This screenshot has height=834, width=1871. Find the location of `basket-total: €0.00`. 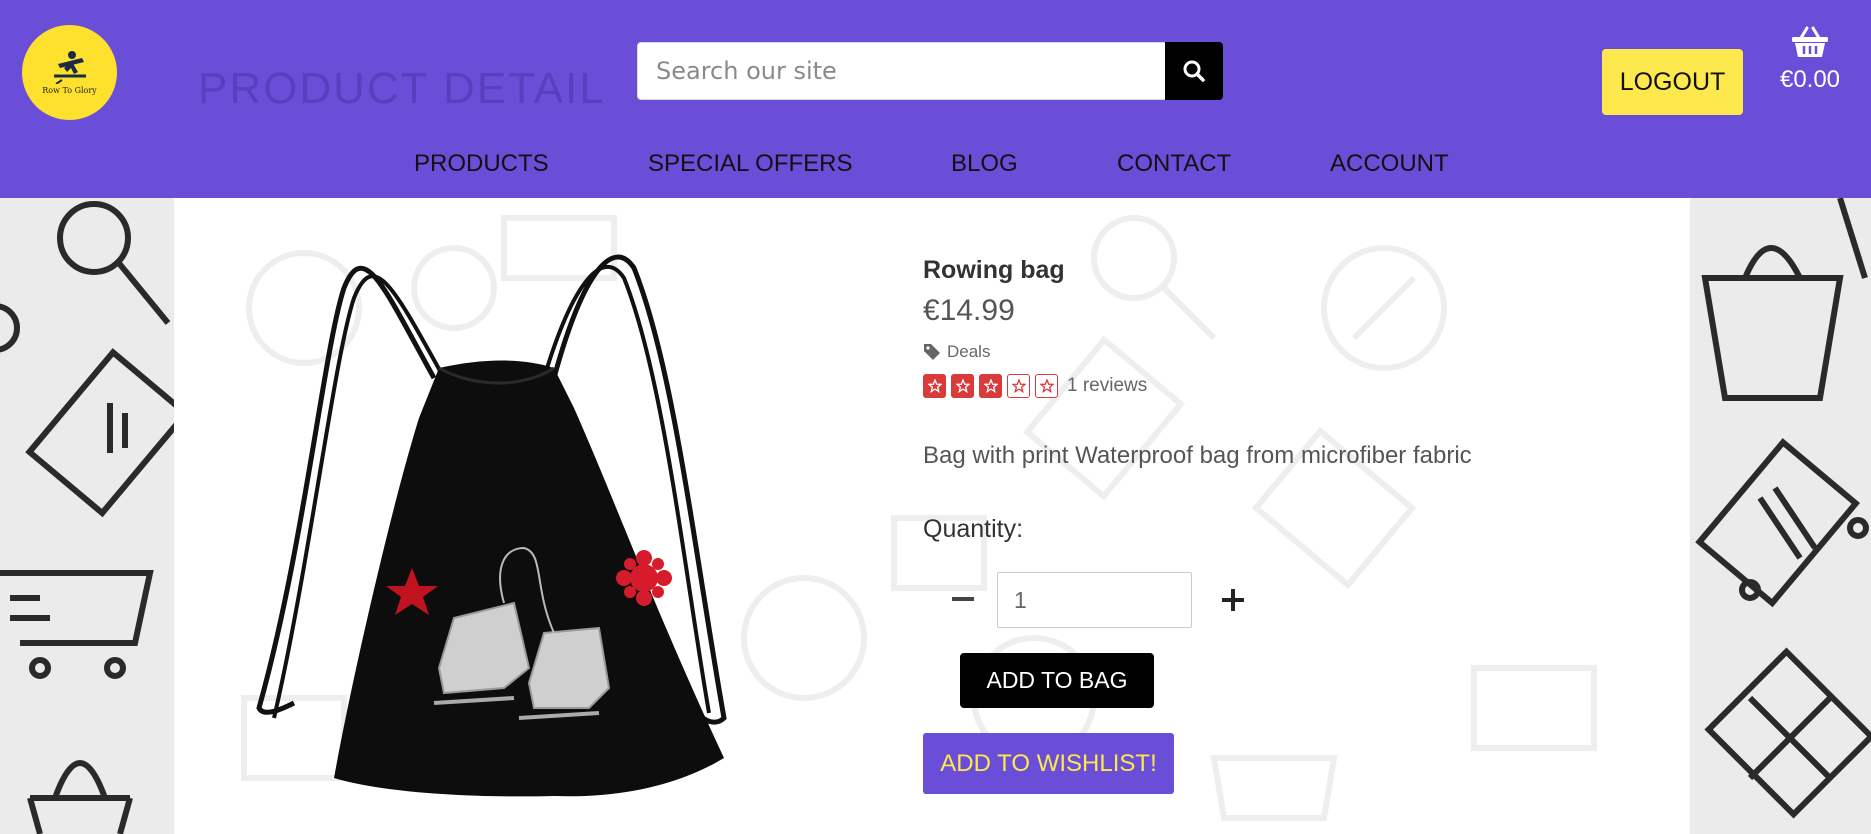

basket-total: €0.00 is located at coordinates (1810, 79).